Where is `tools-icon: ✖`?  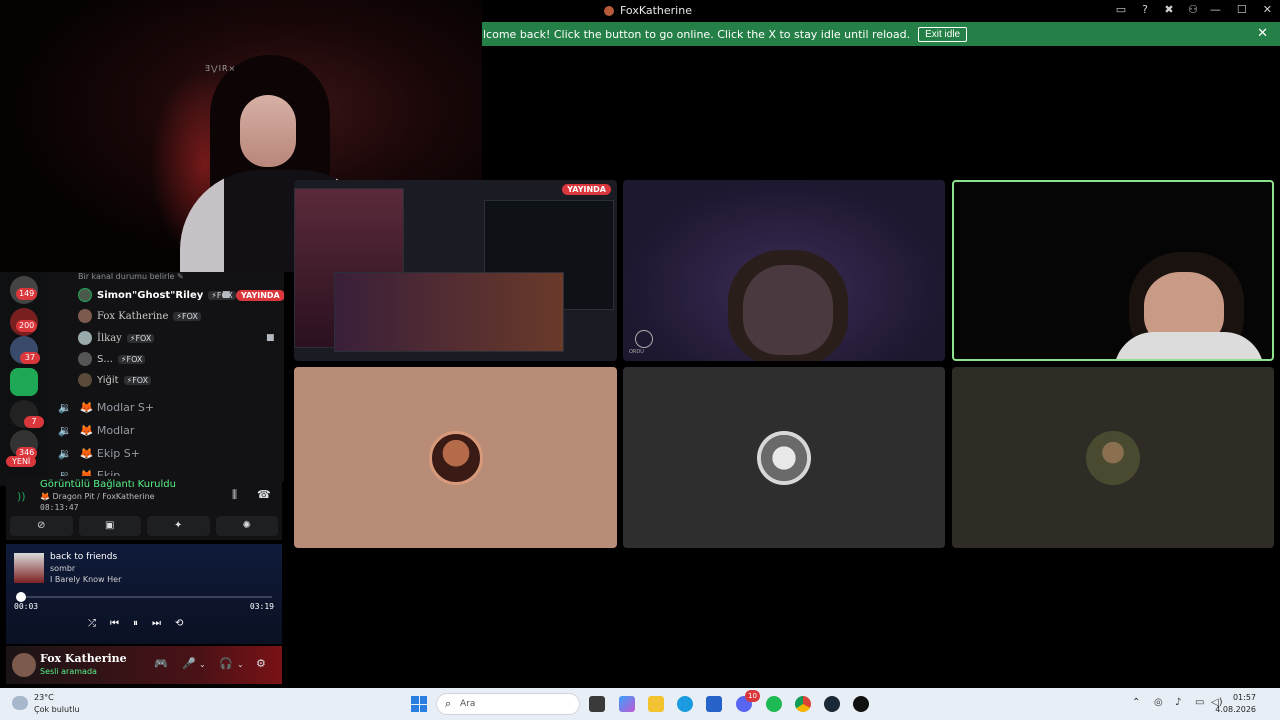 tools-icon: ✖ is located at coordinates (1169, 10).